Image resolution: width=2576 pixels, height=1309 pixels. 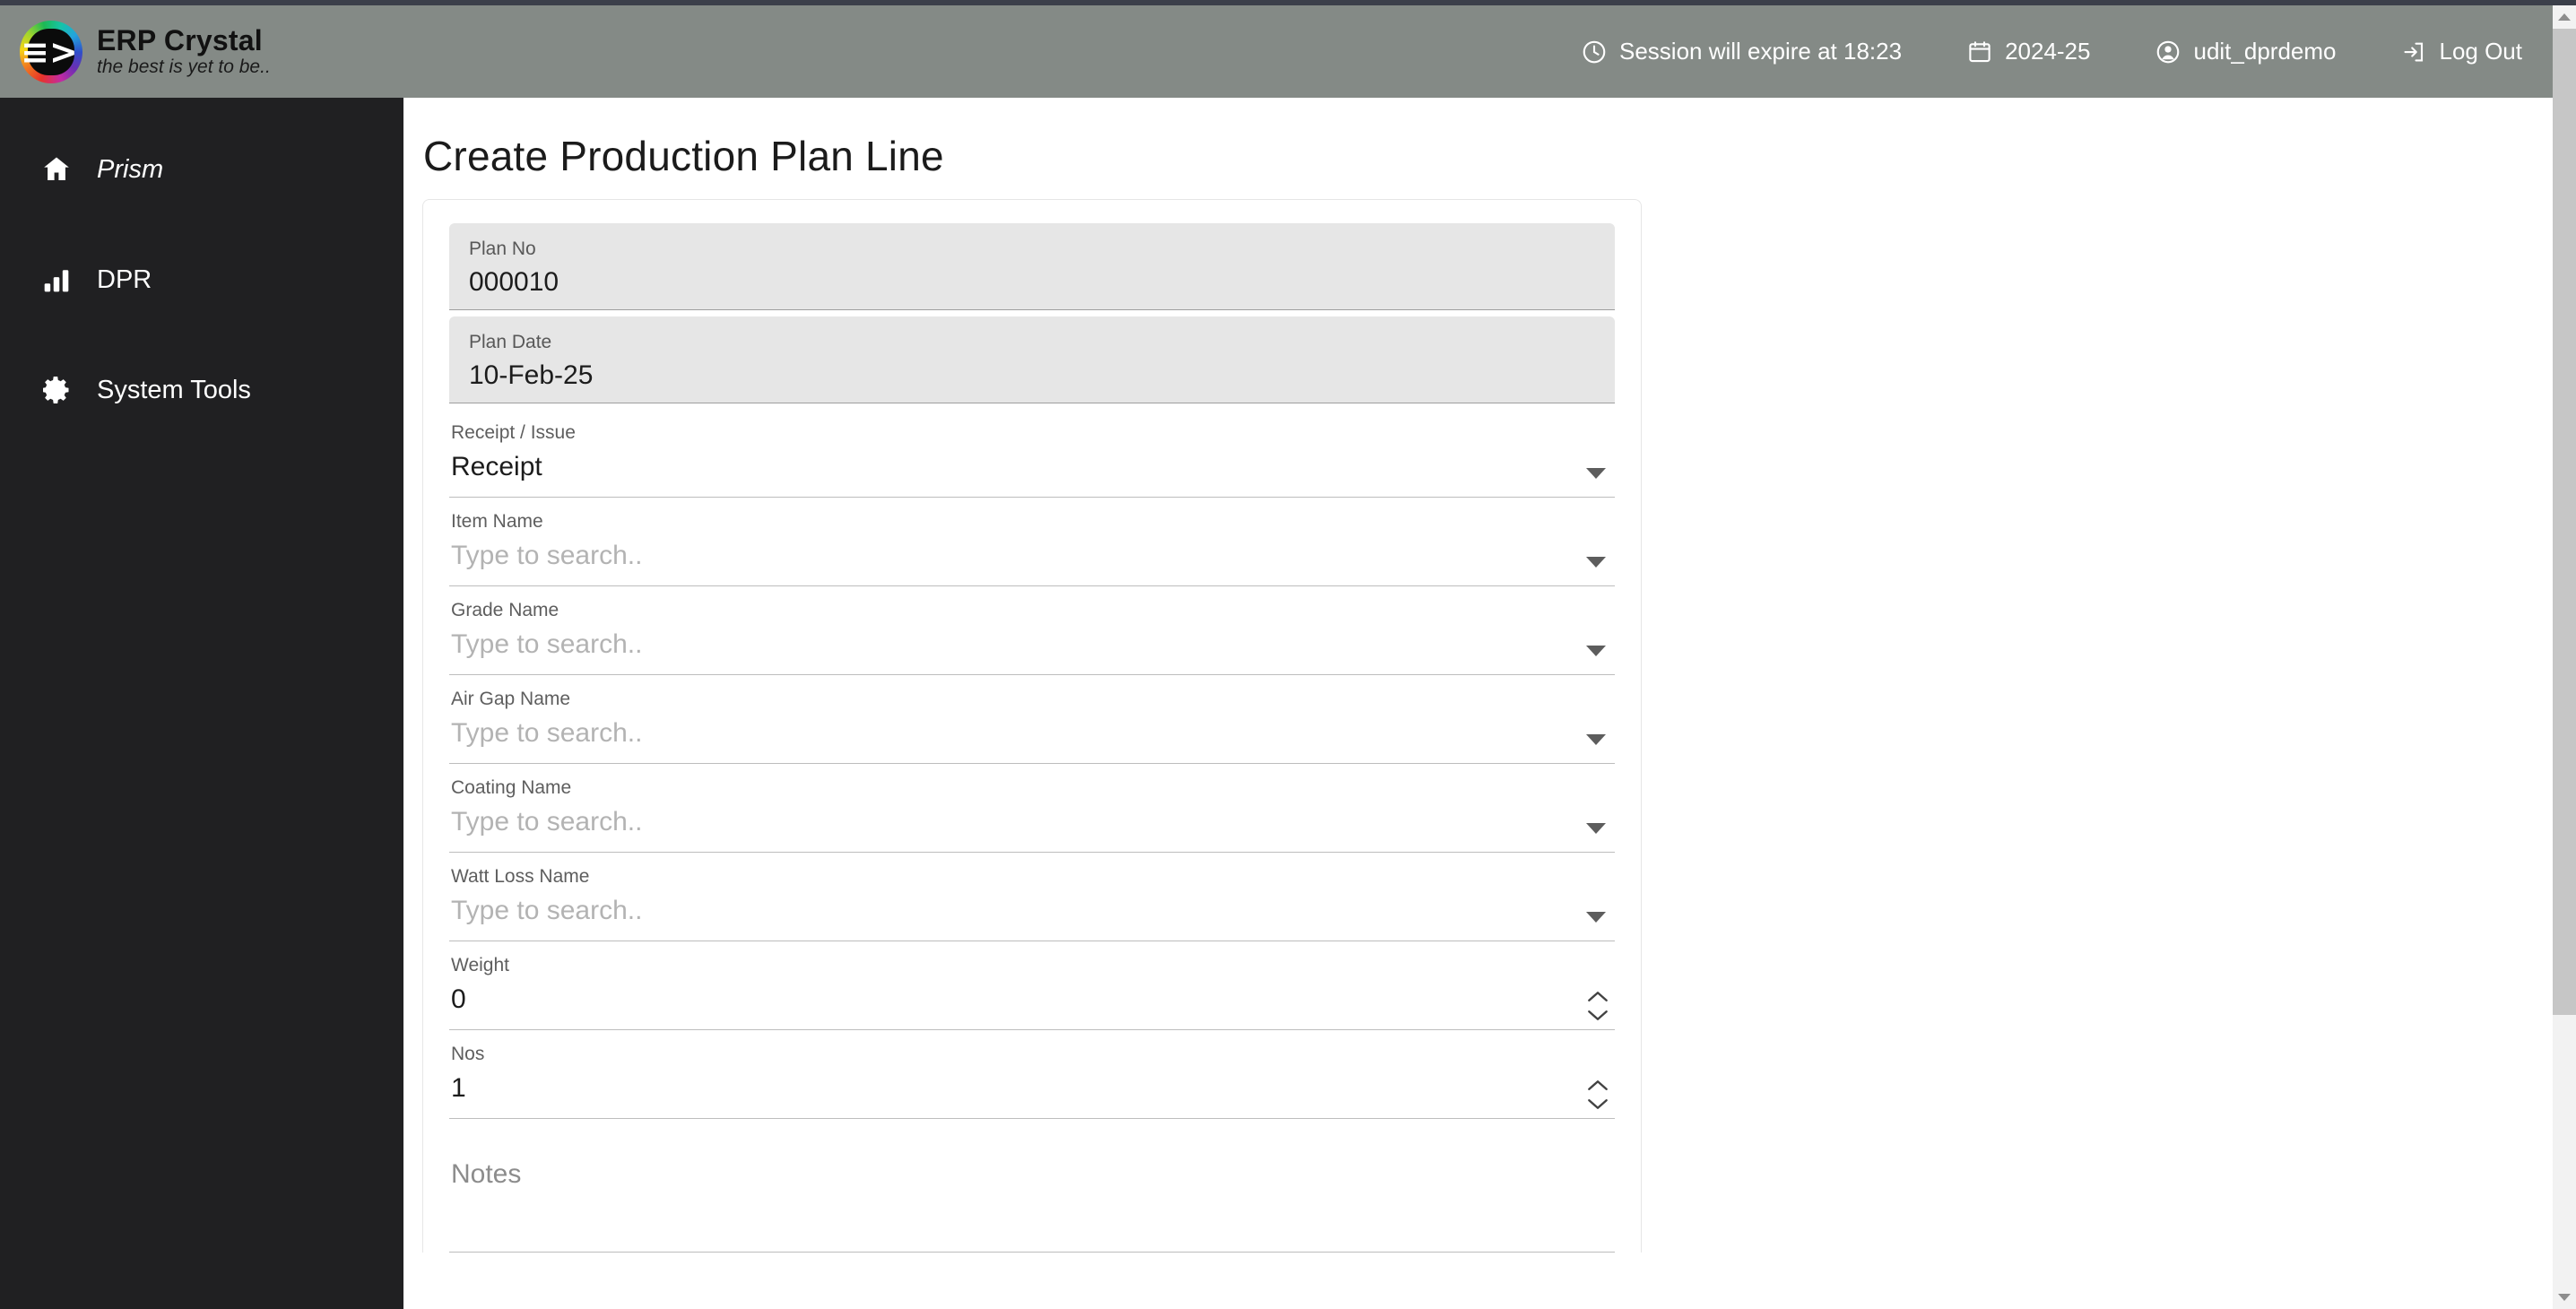 I want to click on user-menu: udit_dprdemo, so click(x=2245, y=51).